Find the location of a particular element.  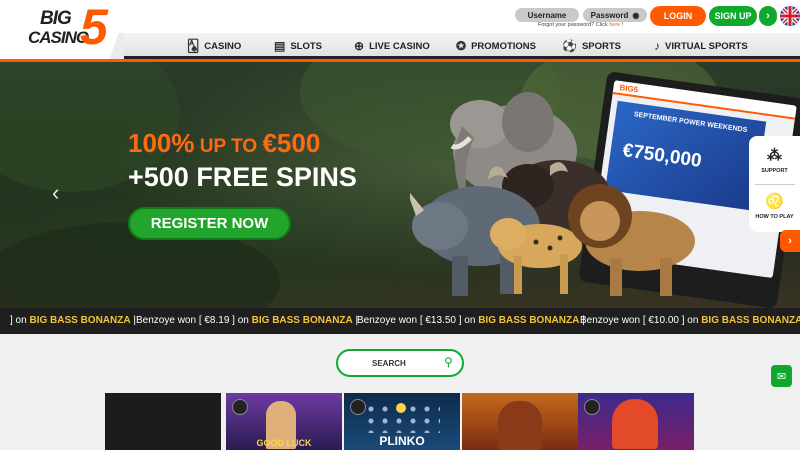

hero-bonus-upto: UP TO is located at coordinates (228, 146).